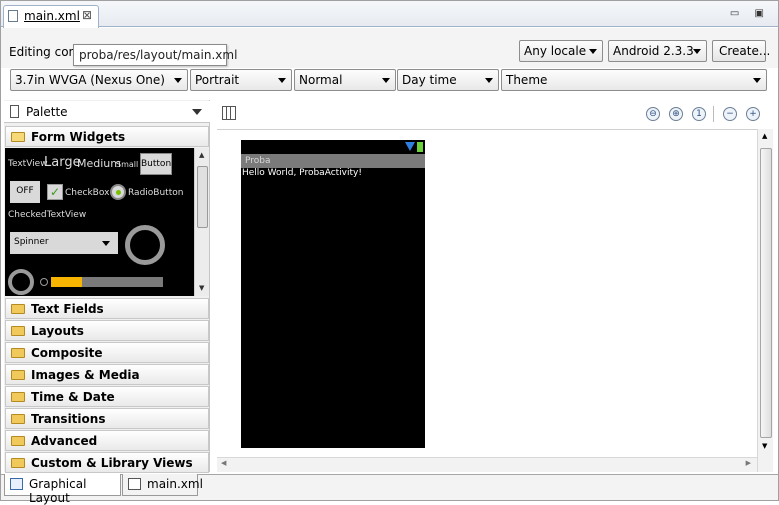 This screenshot has height=505, width=779. I want to click on scroll-right-icon: ▶, so click(748, 463).